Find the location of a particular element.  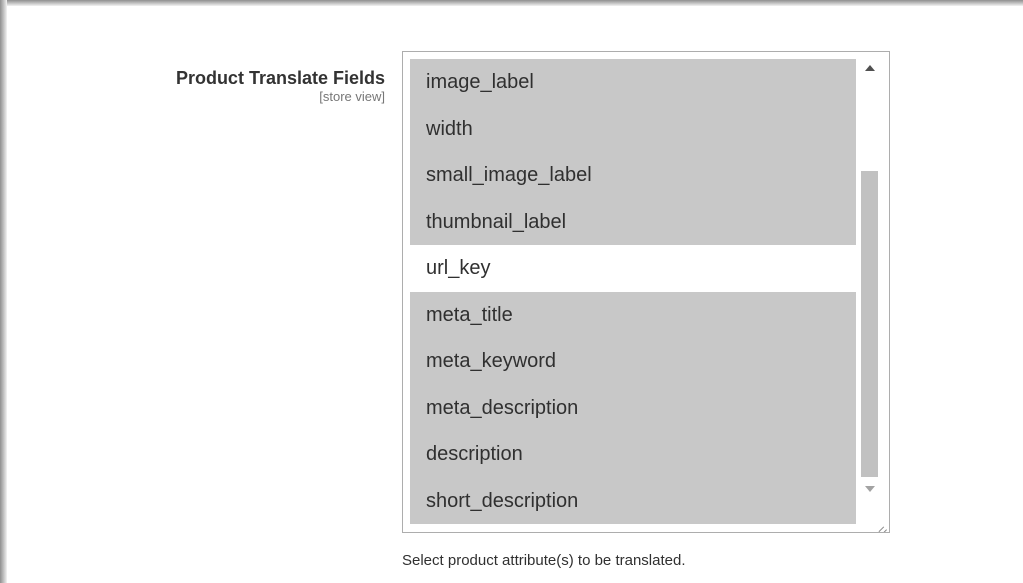

option-description: description is located at coordinates (633, 454).